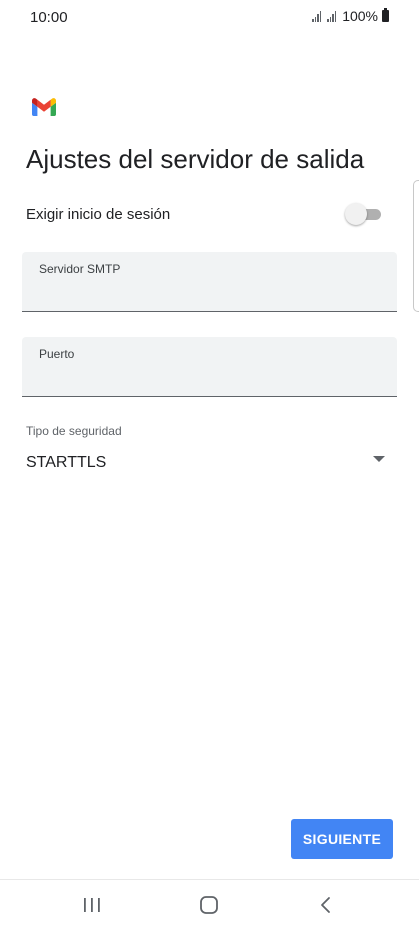  I want to click on battery-percentage: 100%, so click(360, 16).